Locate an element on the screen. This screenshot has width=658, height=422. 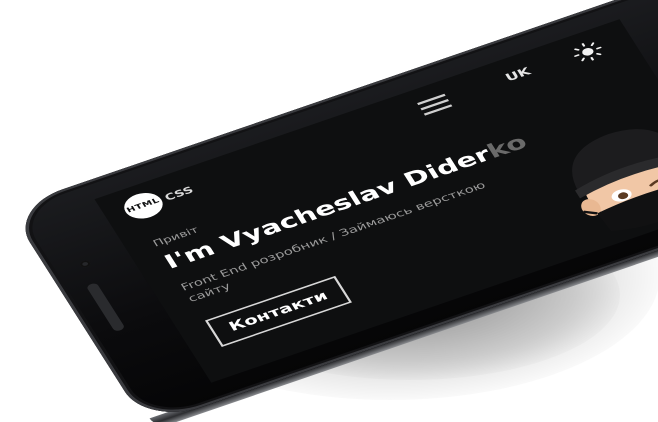
hamburger-menu-icon is located at coordinates (435, 105).